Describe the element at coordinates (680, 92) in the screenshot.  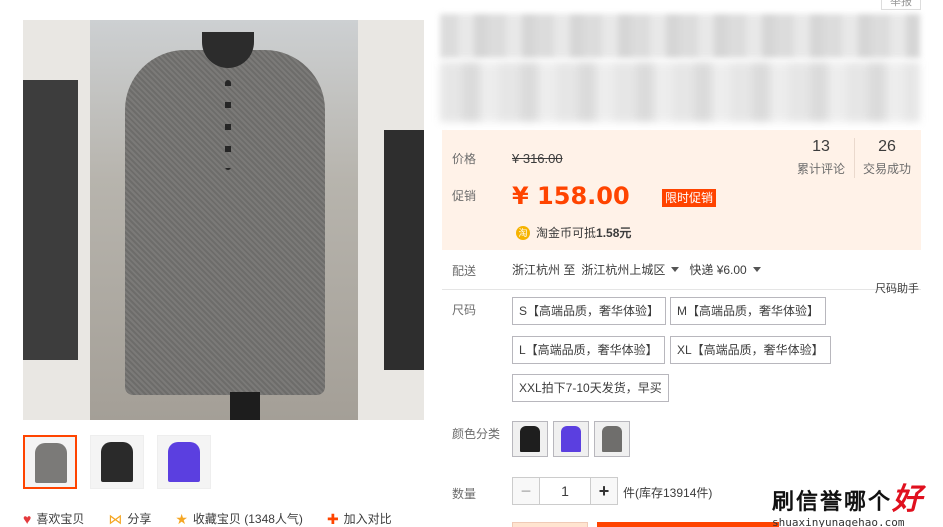
I see `blurred-subtitle` at that location.